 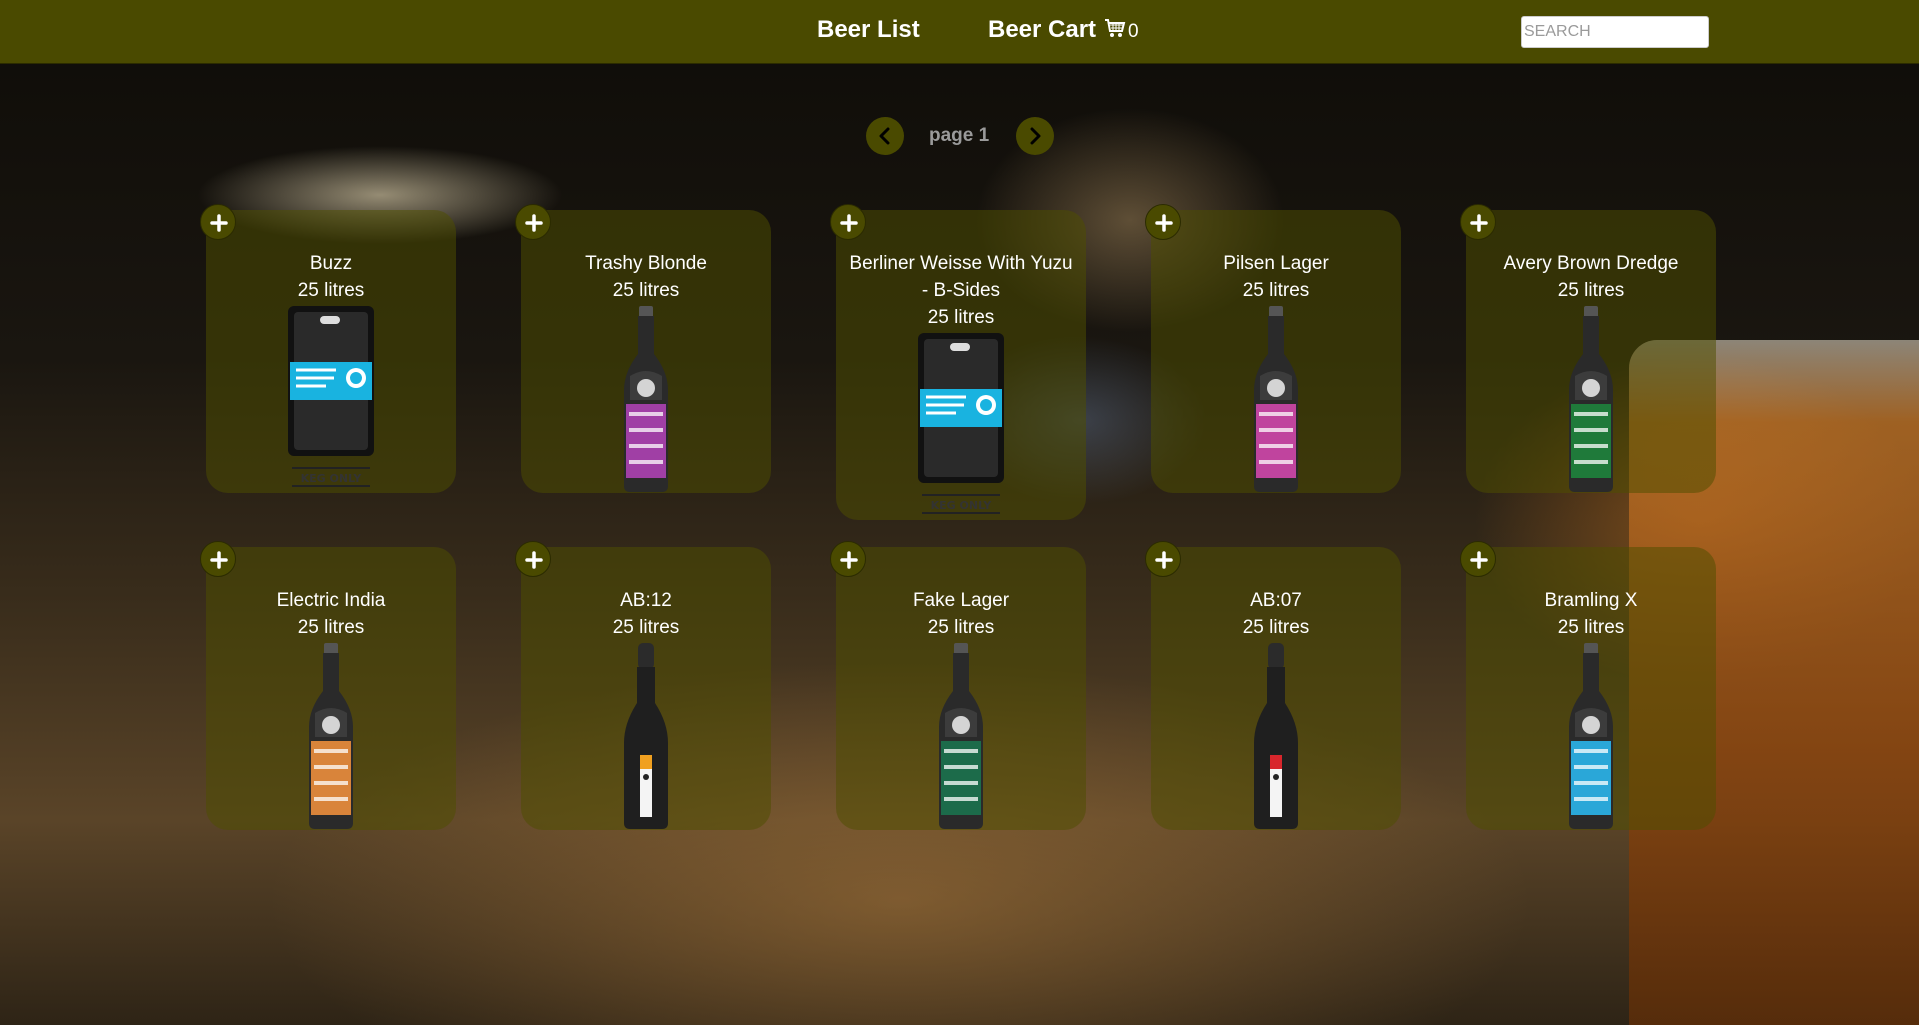 I want to click on beer-name: Electric India, so click(x=331, y=600).